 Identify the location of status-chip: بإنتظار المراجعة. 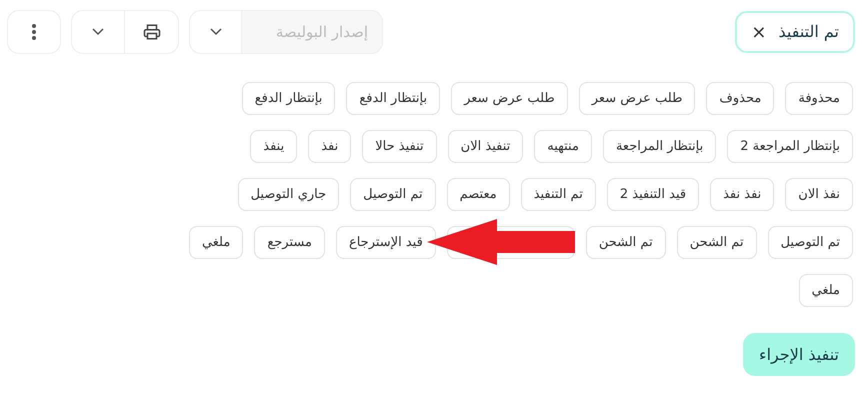
(659, 146).